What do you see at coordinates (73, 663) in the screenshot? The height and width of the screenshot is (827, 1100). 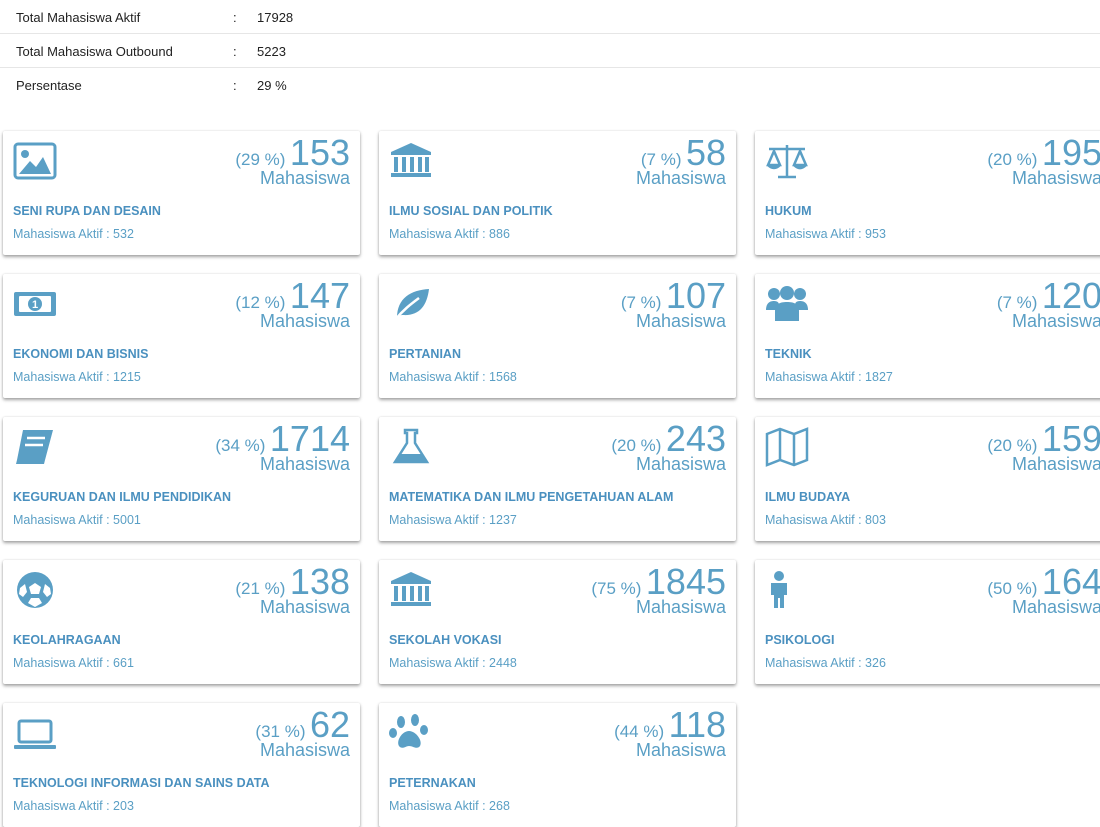 I see `card-active-students: Mahasiswa Aktif : 661` at bounding box center [73, 663].